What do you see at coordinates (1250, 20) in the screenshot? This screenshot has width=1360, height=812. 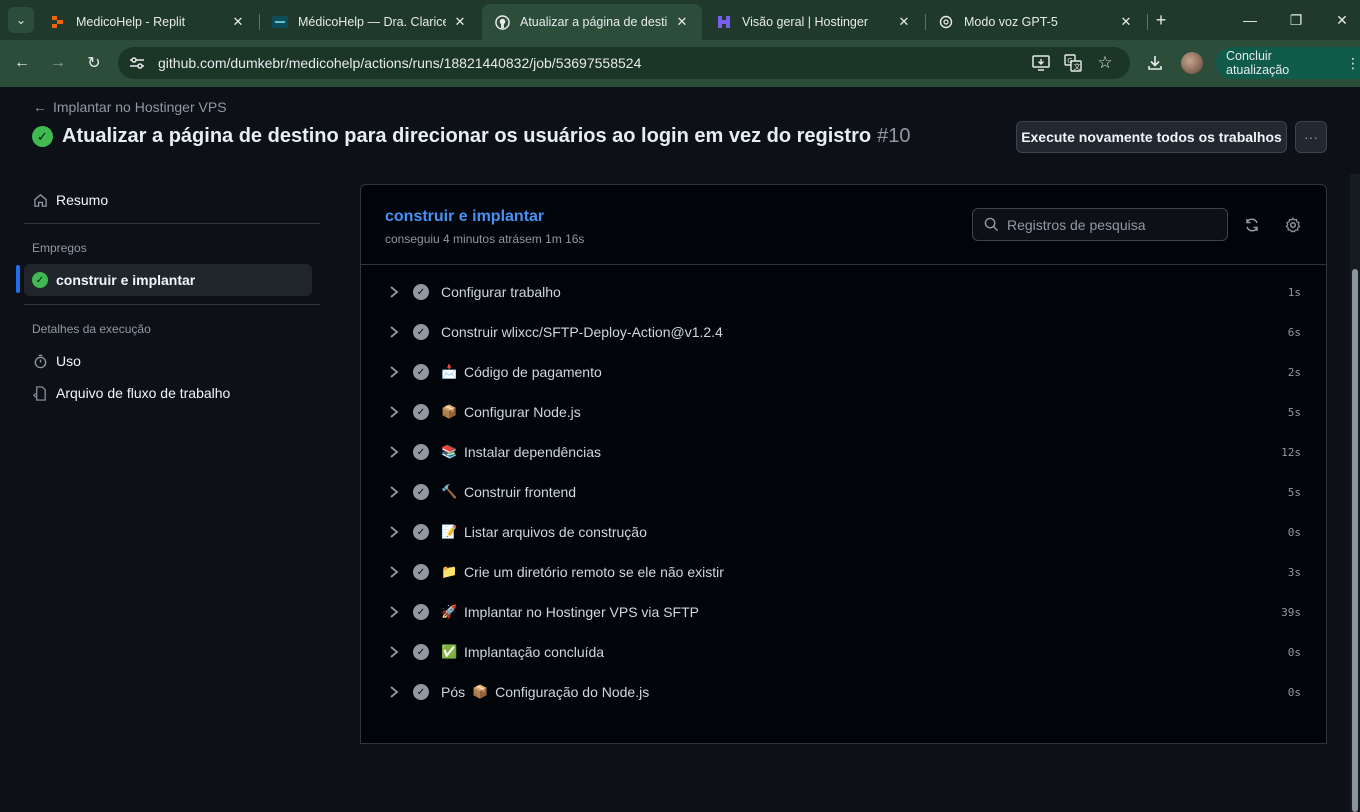 I see `minimize-icon: —` at bounding box center [1250, 20].